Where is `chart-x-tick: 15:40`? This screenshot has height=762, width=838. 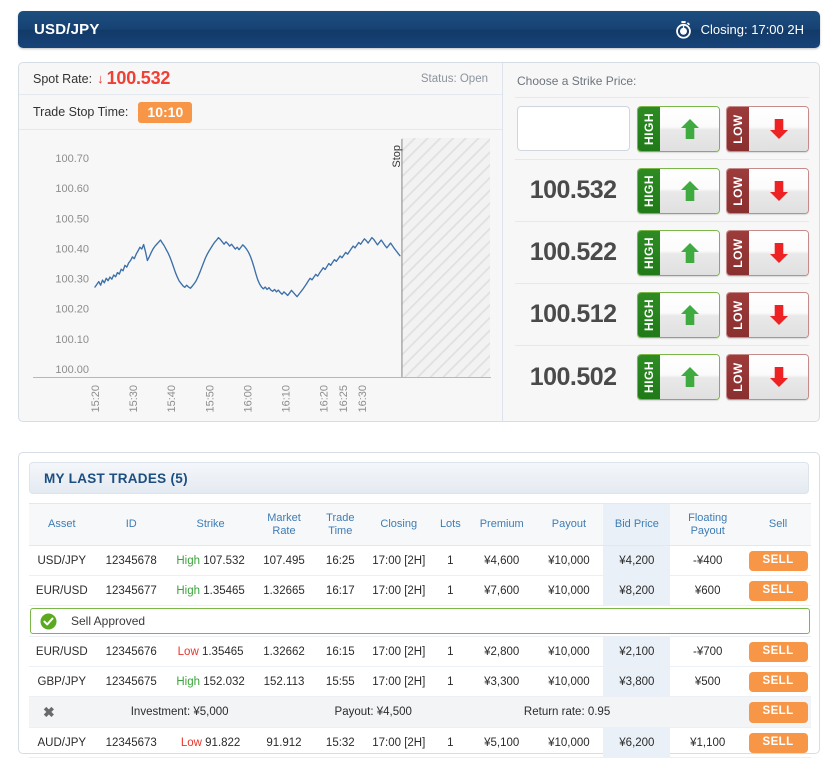 chart-x-tick: 15:40 is located at coordinates (172, 398).